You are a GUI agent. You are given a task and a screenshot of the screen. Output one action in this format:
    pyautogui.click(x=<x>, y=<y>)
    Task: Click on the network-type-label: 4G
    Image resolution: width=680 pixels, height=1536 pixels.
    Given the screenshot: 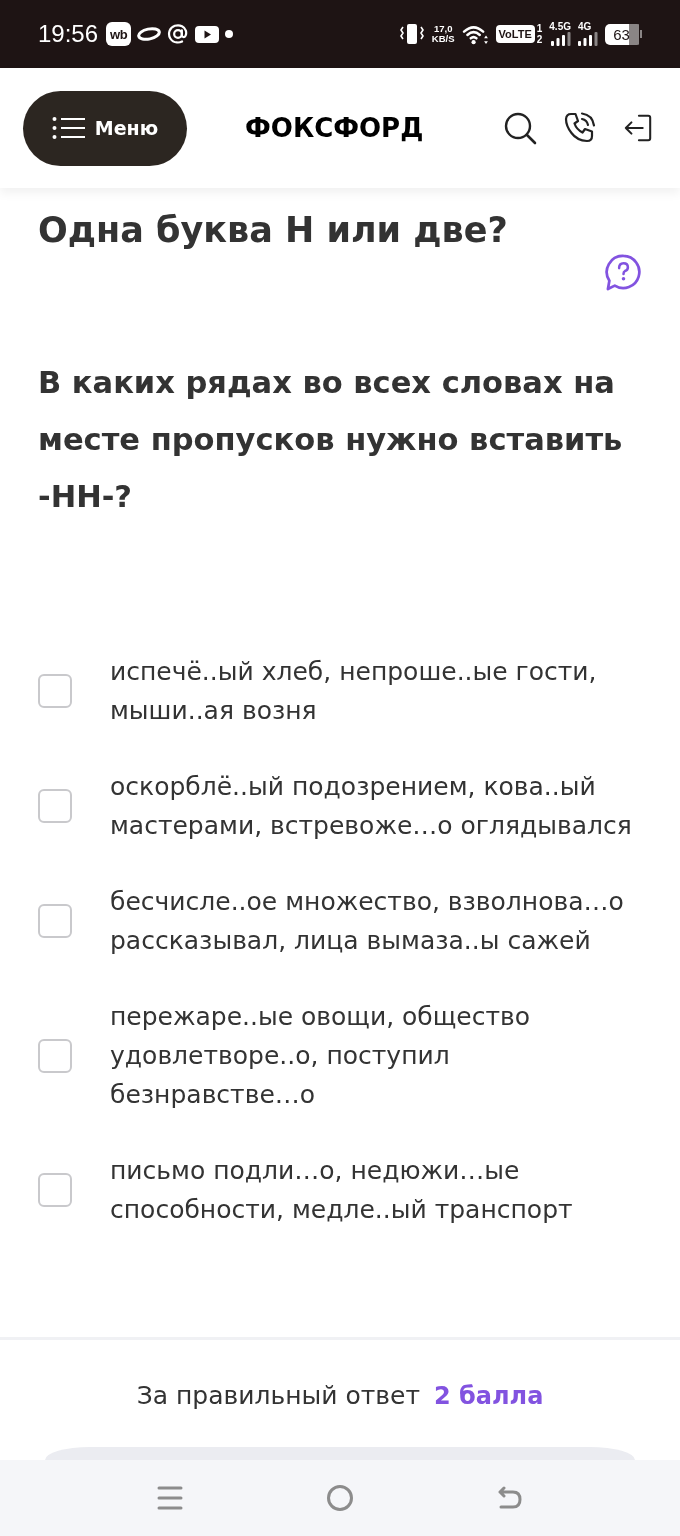 What is the action you would take?
    pyautogui.click(x=585, y=27)
    